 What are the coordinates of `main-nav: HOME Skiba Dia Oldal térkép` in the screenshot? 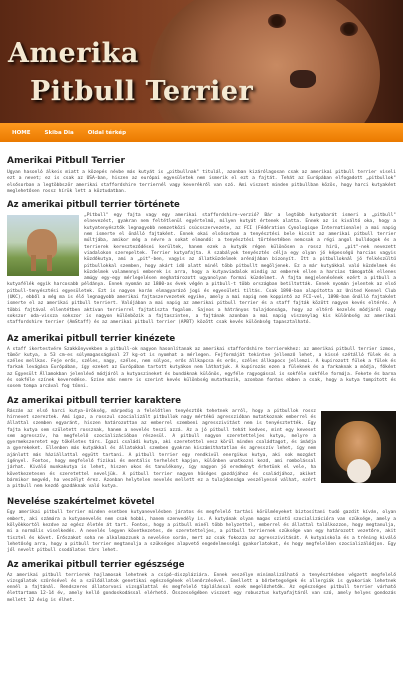 It's located at (201, 134).